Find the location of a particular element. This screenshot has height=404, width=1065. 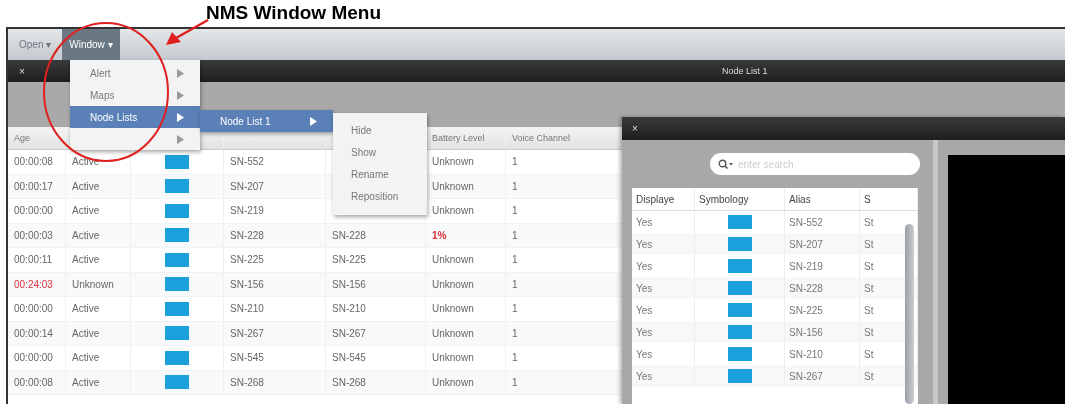

alias-cell: SN-225 is located at coordinates (376, 260).